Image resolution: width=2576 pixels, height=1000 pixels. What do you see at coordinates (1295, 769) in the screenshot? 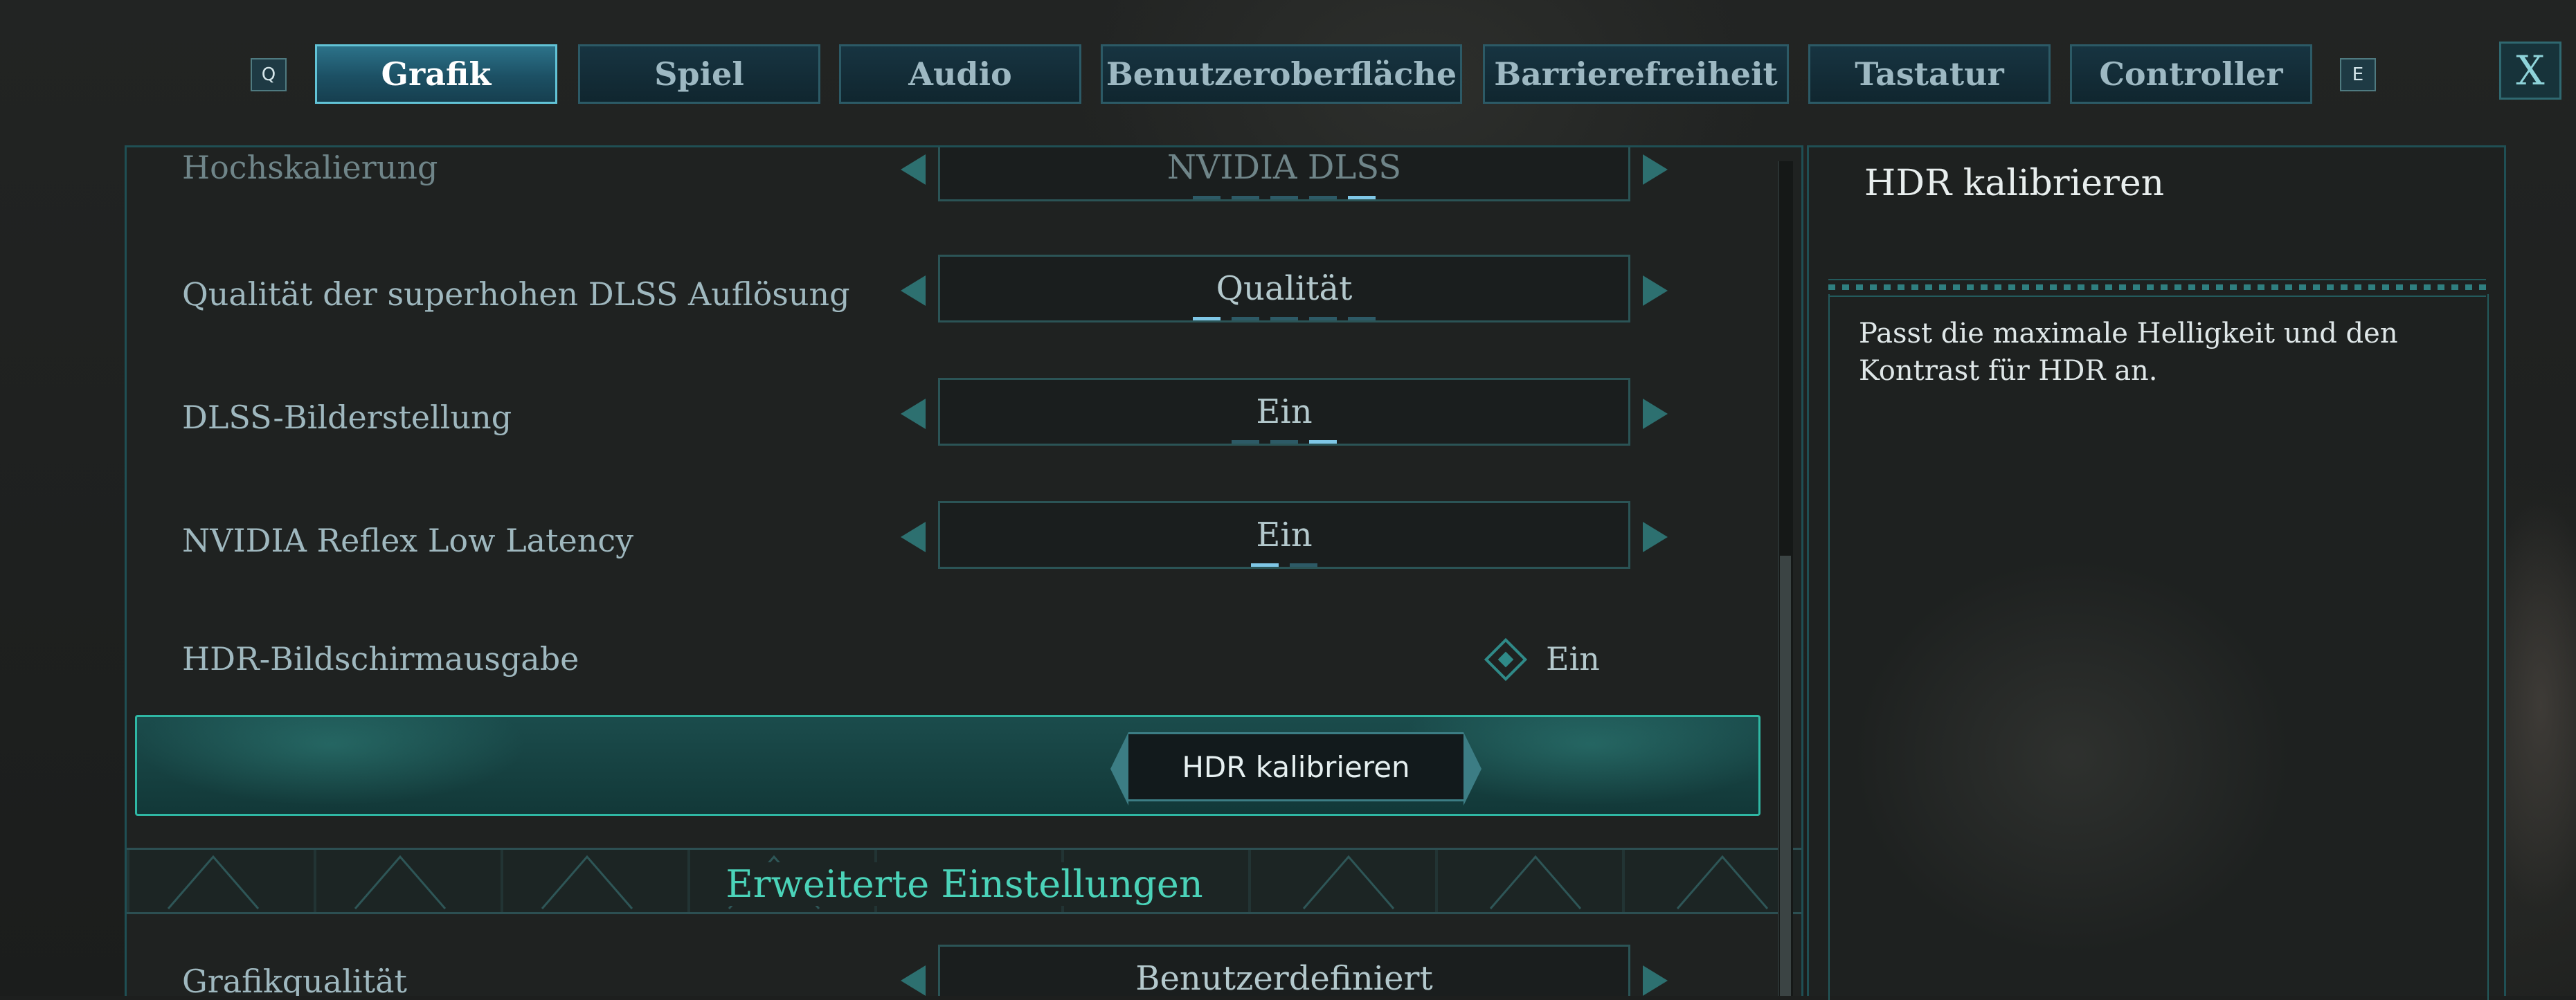
I see `hdr-calibrate-button: HDR kalibrieren` at bounding box center [1295, 769].